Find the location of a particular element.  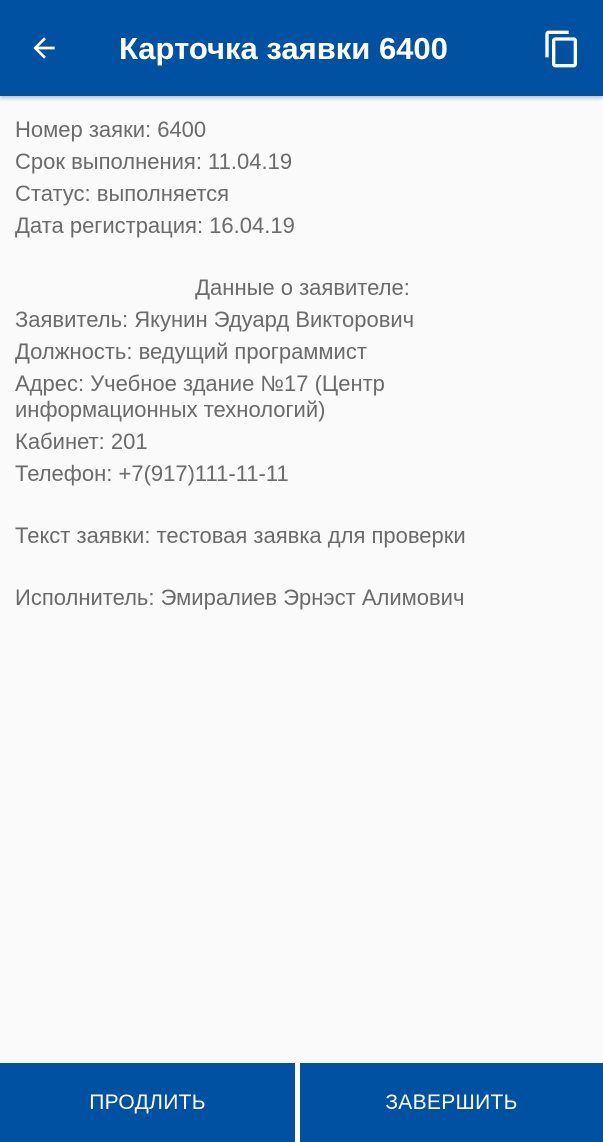

arrow-left-icon is located at coordinates (44, 48).